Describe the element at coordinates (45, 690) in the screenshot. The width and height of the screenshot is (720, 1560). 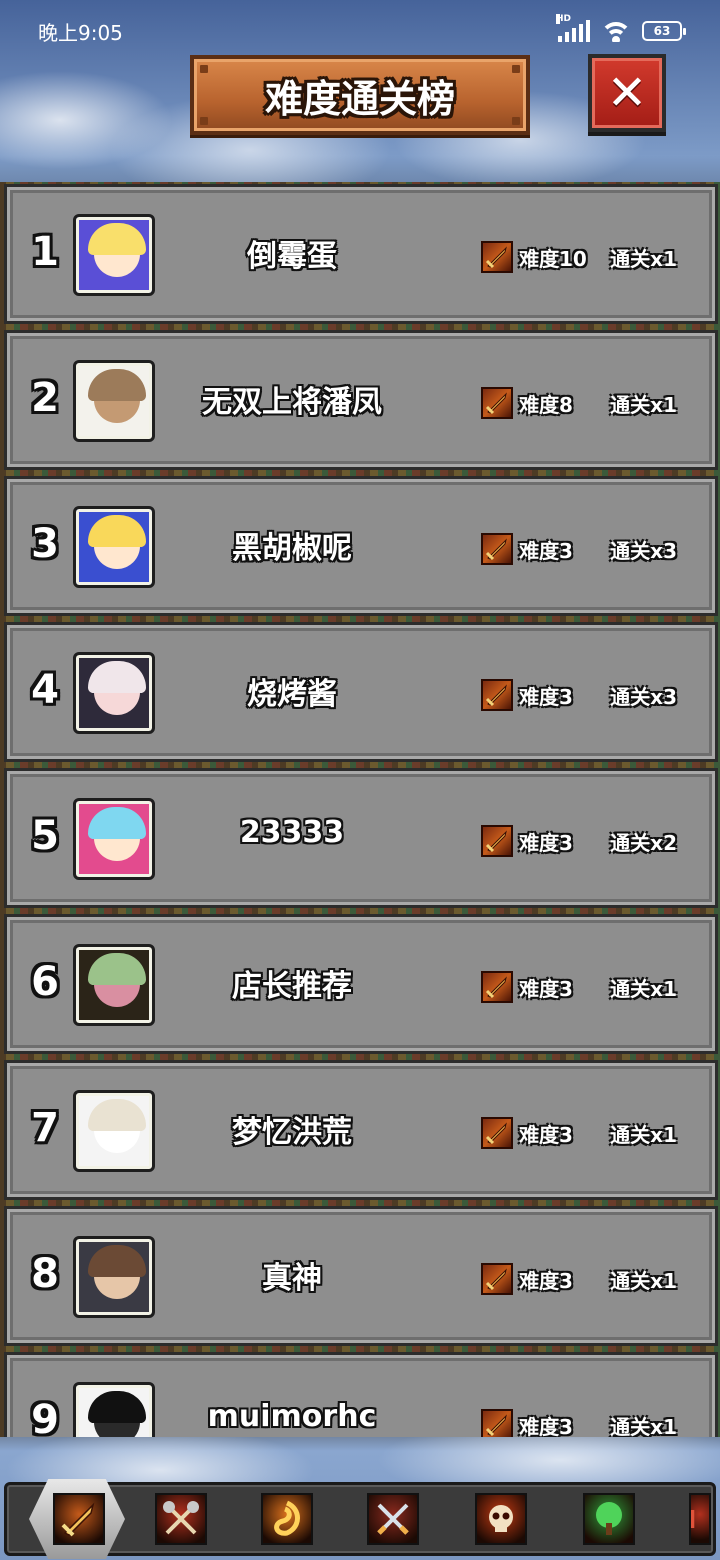
I see `rank-number: 4` at that location.